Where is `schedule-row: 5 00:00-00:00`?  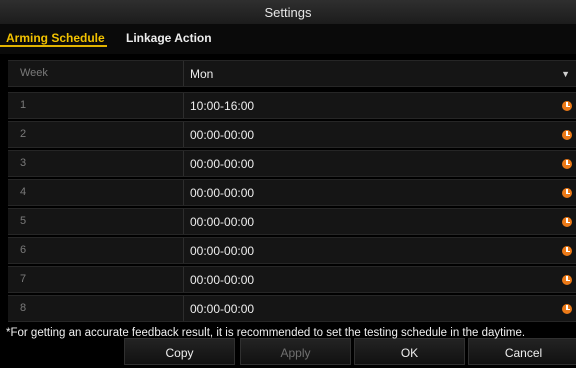
schedule-row: 5 00:00-00:00 is located at coordinates (292, 221).